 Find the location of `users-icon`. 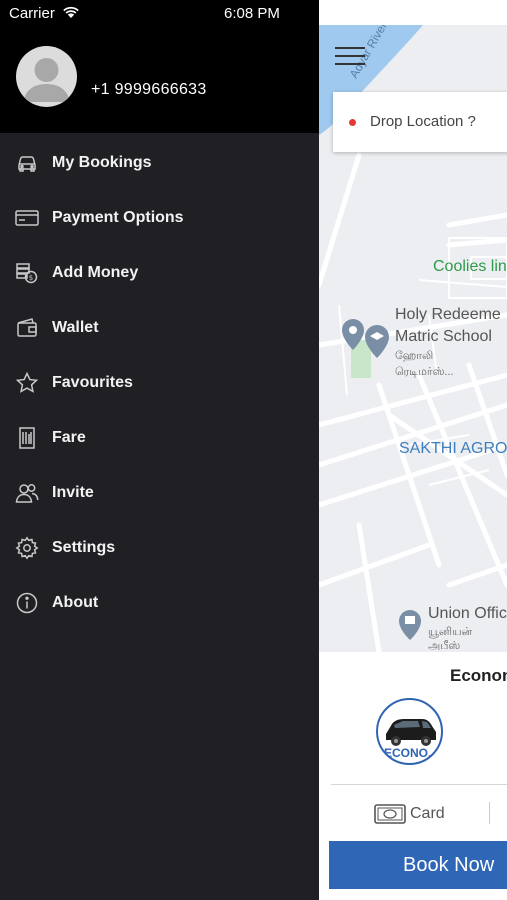

users-icon is located at coordinates (27, 493).